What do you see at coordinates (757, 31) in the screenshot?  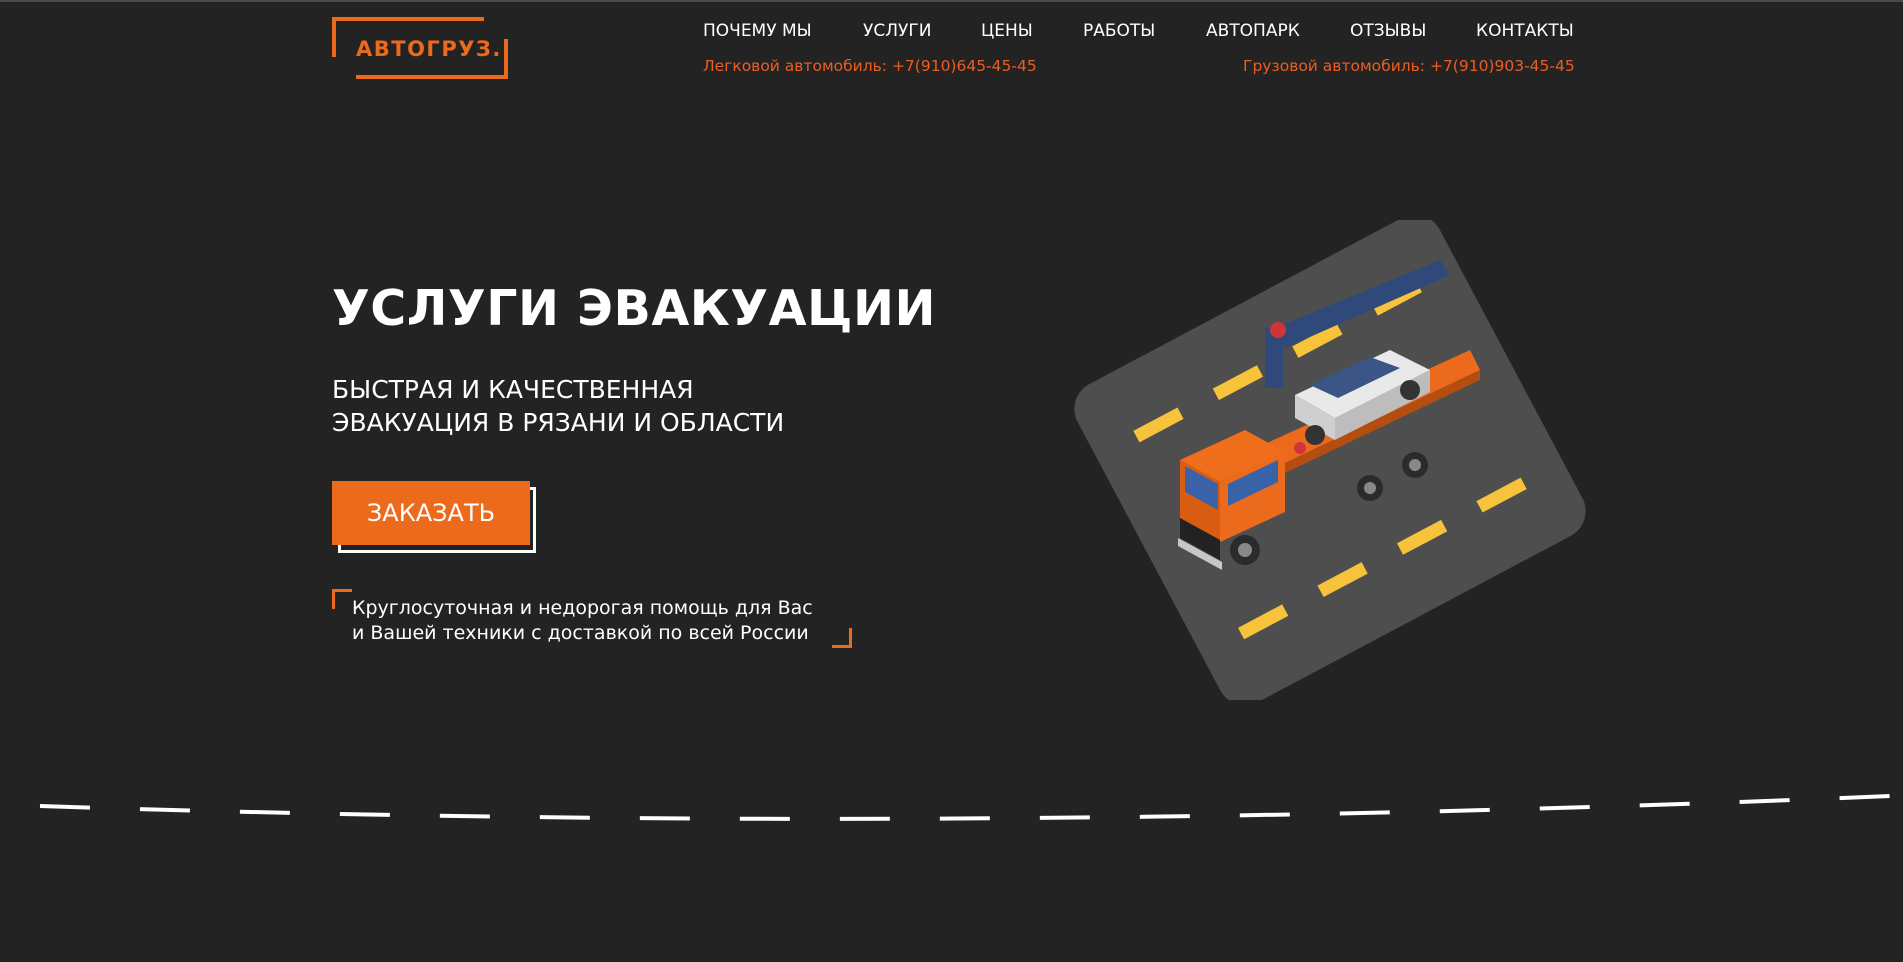 I see `nav-item-why-us: ПОЧЕМУ МЫ` at bounding box center [757, 31].